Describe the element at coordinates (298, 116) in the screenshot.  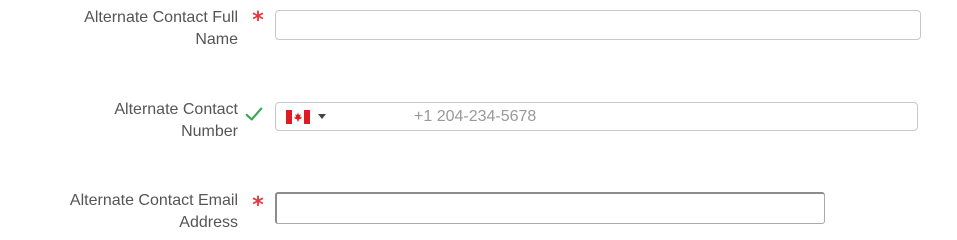
I see `canada-flag-icon` at that location.